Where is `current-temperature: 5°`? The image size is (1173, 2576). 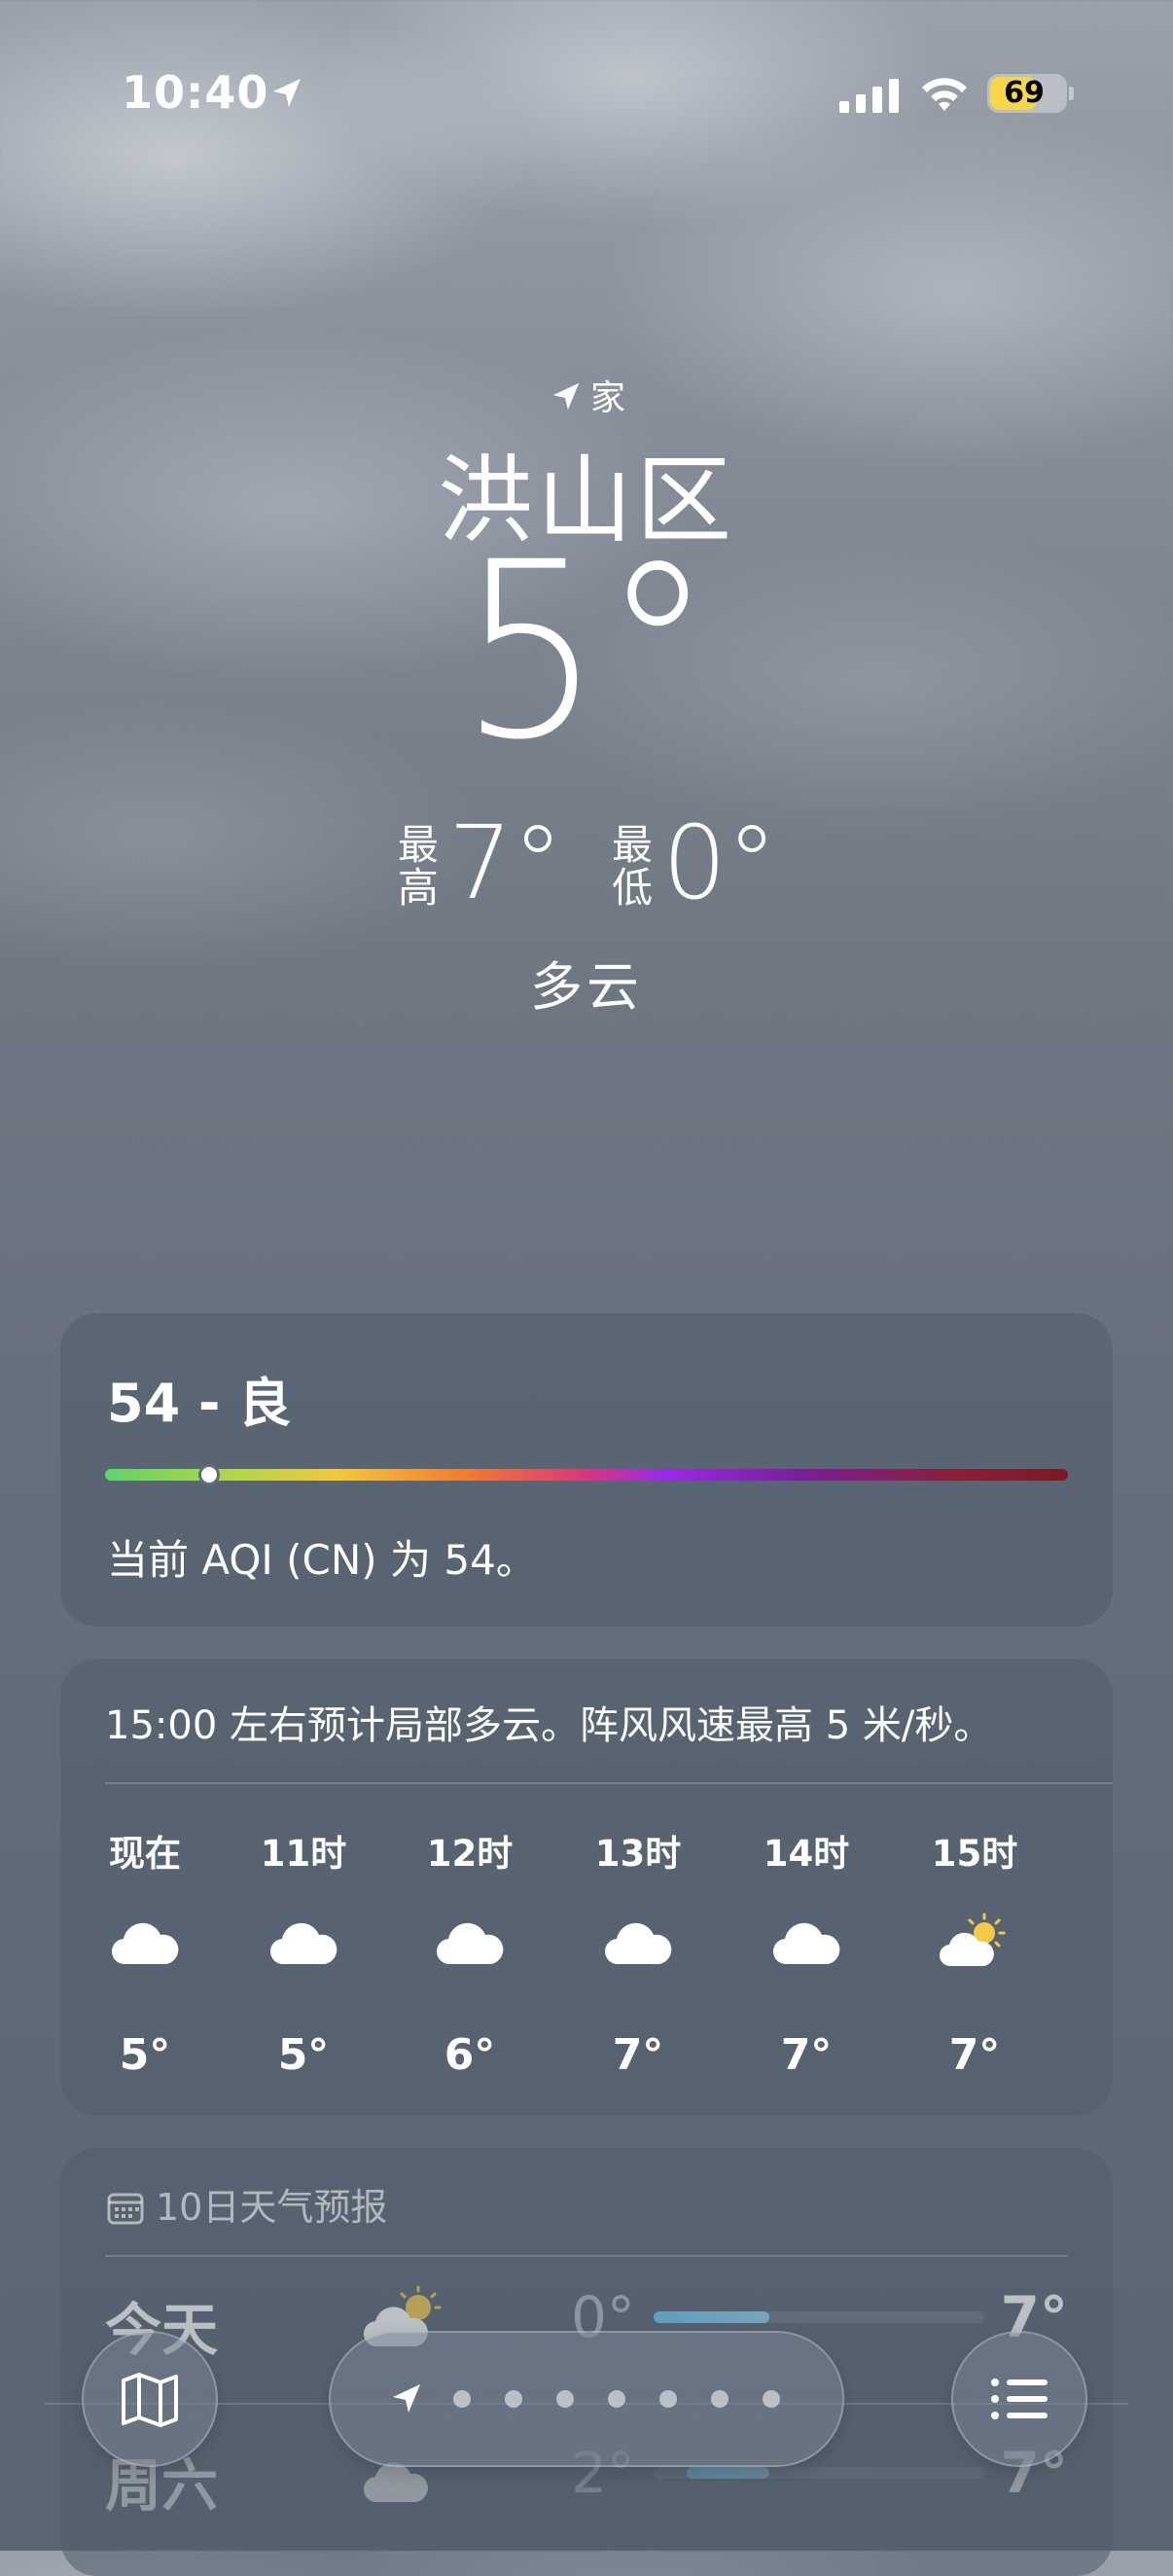
current-temperature: 5° is located at coordinates (586, 651).